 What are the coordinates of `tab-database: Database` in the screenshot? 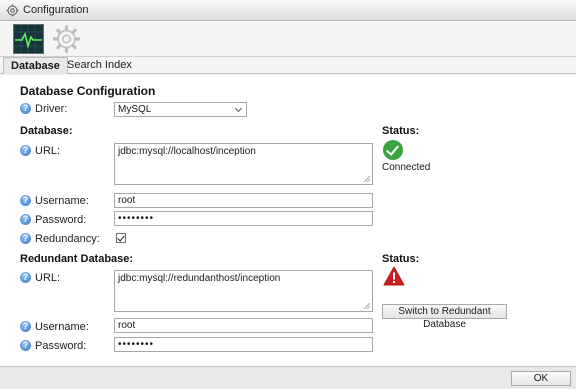 It's located at (35, 65).